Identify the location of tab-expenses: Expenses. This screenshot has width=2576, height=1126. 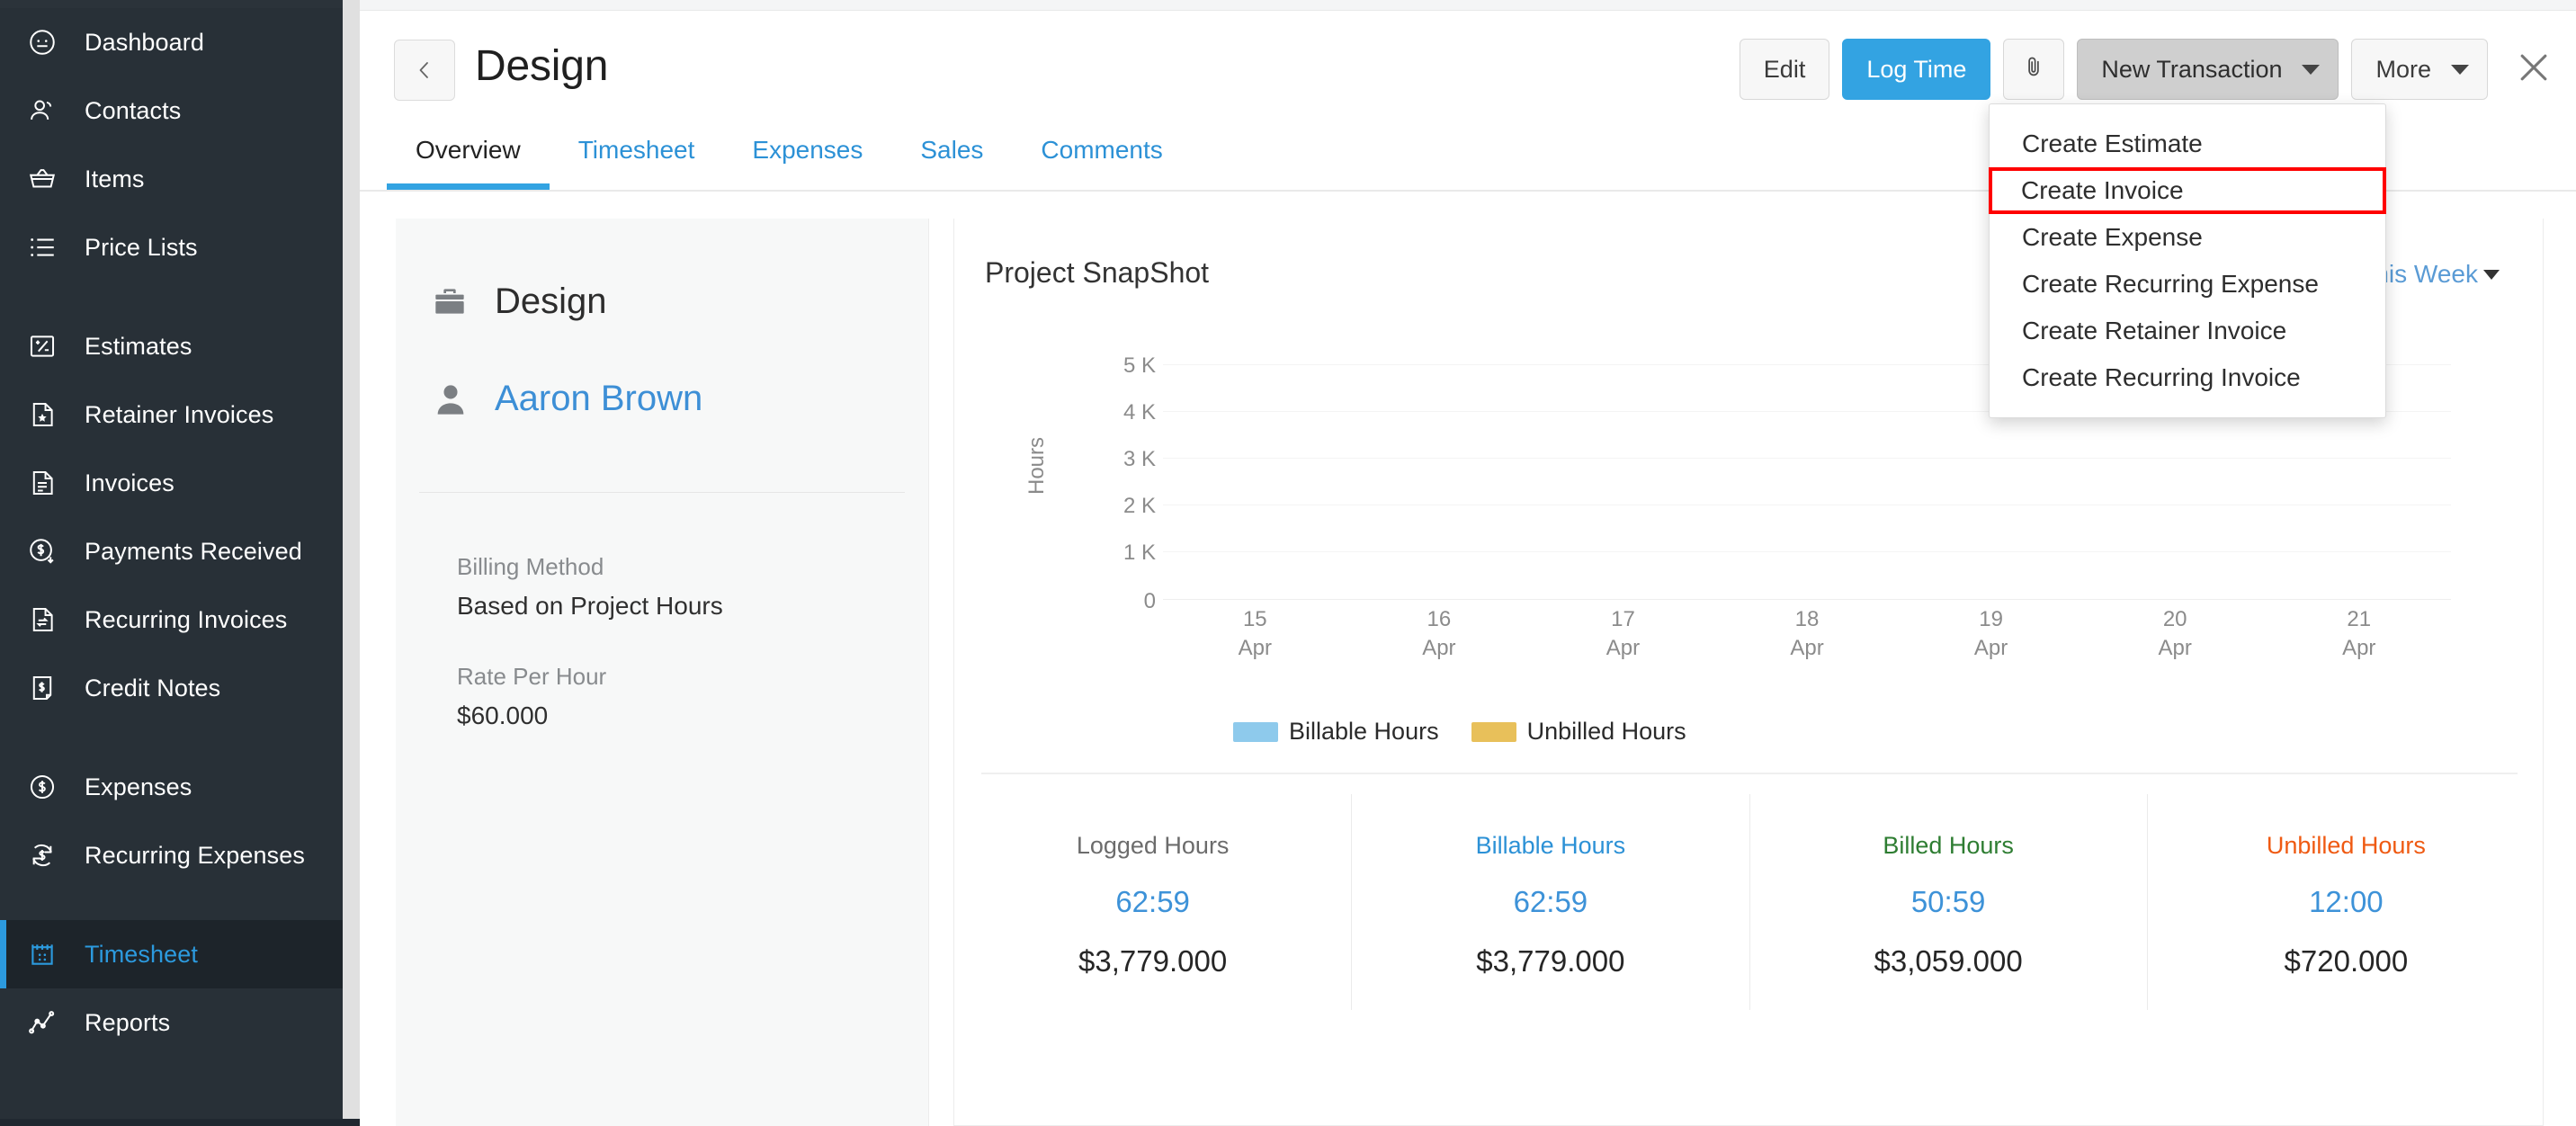
(807, 159).